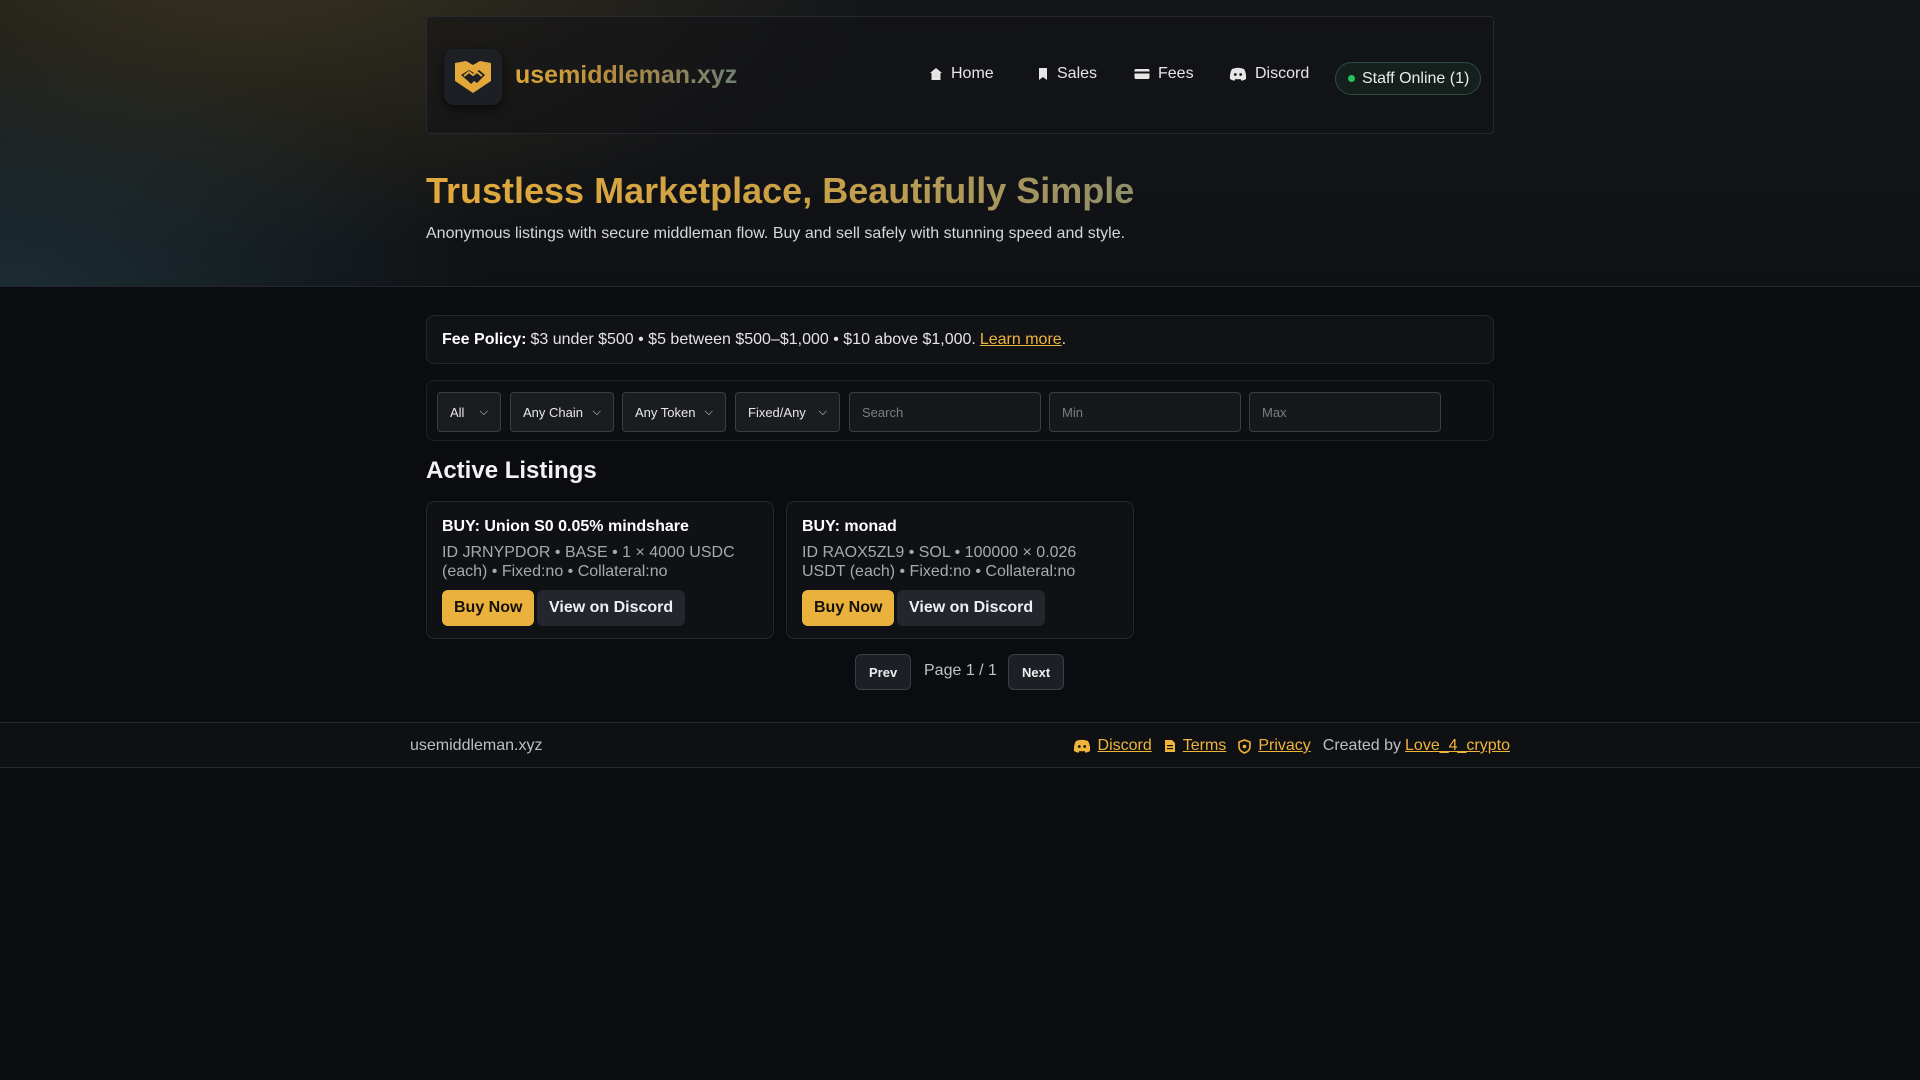 This screenshot has width=1920, height=1080. What do you see at coordinates (1457, 746) in the screenshot?
I see `footer-author-link: Love_4_crypto` at bounding box center [1457, 746].